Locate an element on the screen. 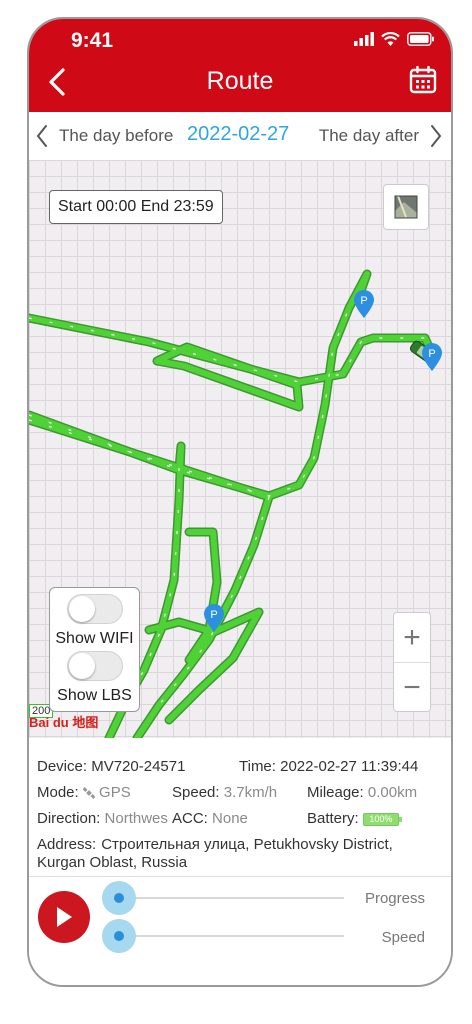 The height and width of the screenshot is (1024, 472). show-wifi-switch is located at coordinates (94, 609).